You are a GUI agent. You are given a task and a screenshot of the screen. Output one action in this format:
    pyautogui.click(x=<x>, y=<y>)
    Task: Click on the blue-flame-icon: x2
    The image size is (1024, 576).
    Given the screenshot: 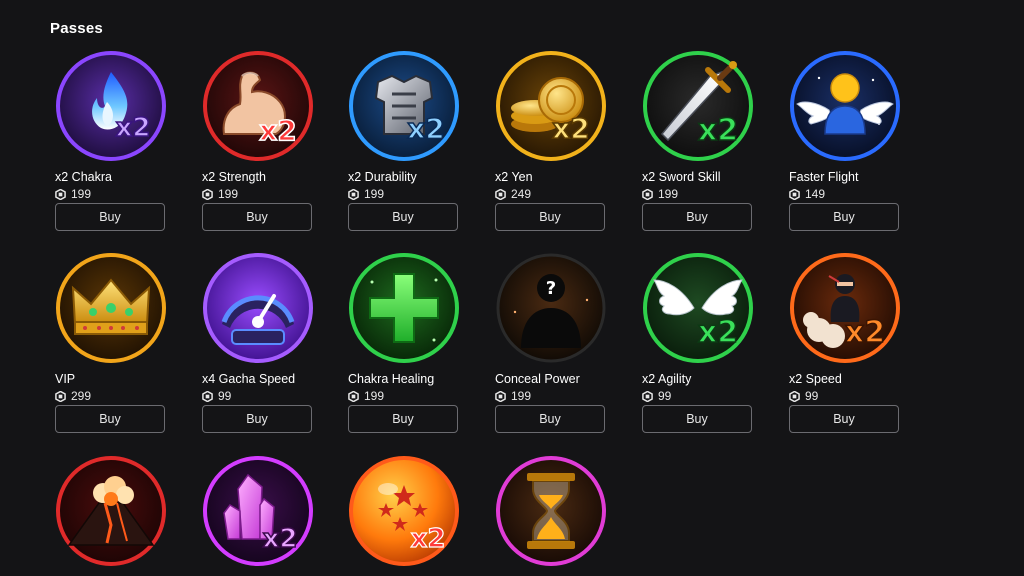 What is the action you would take?
    pyautogui.click(x=111, y=106)
    